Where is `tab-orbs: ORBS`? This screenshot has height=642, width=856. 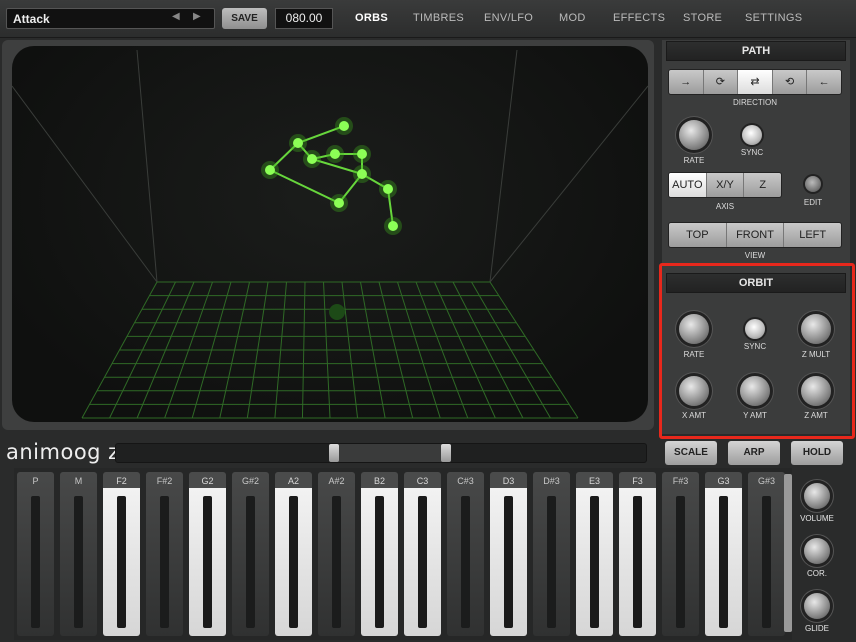
tab-orbs: ORBS is located at coordinates (371, 18).